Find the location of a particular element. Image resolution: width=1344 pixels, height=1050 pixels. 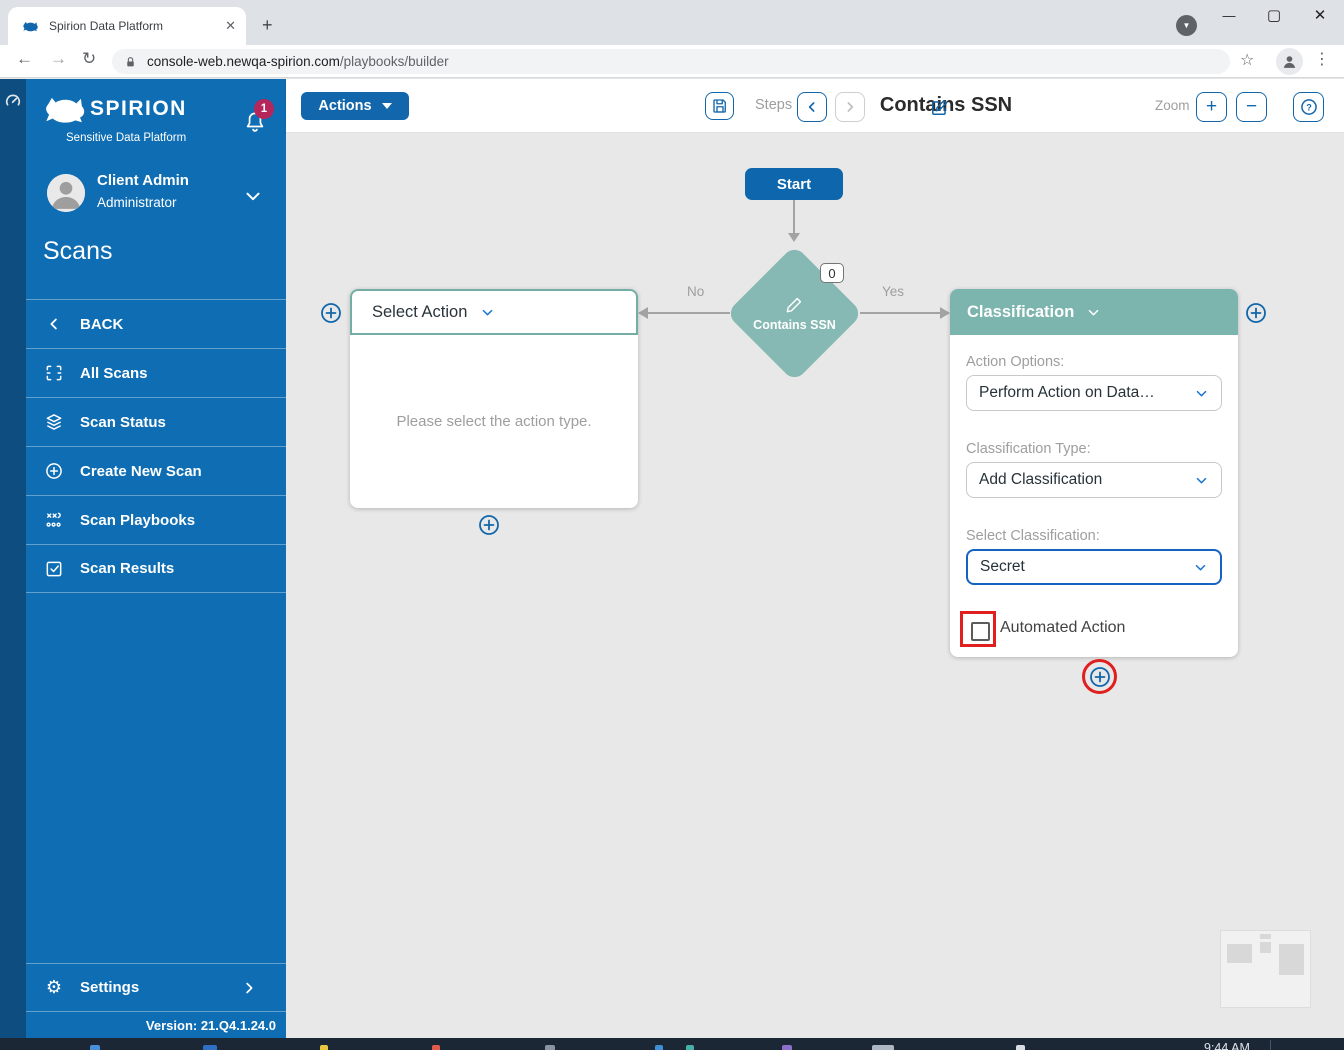

gauge-icon is located at coordinates (13, 101).